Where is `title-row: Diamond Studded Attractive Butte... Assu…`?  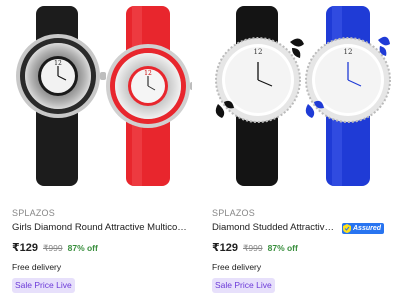 title-row: Diamond Studded Attractive Butte... Assu… is located at coordinates (304, 228).